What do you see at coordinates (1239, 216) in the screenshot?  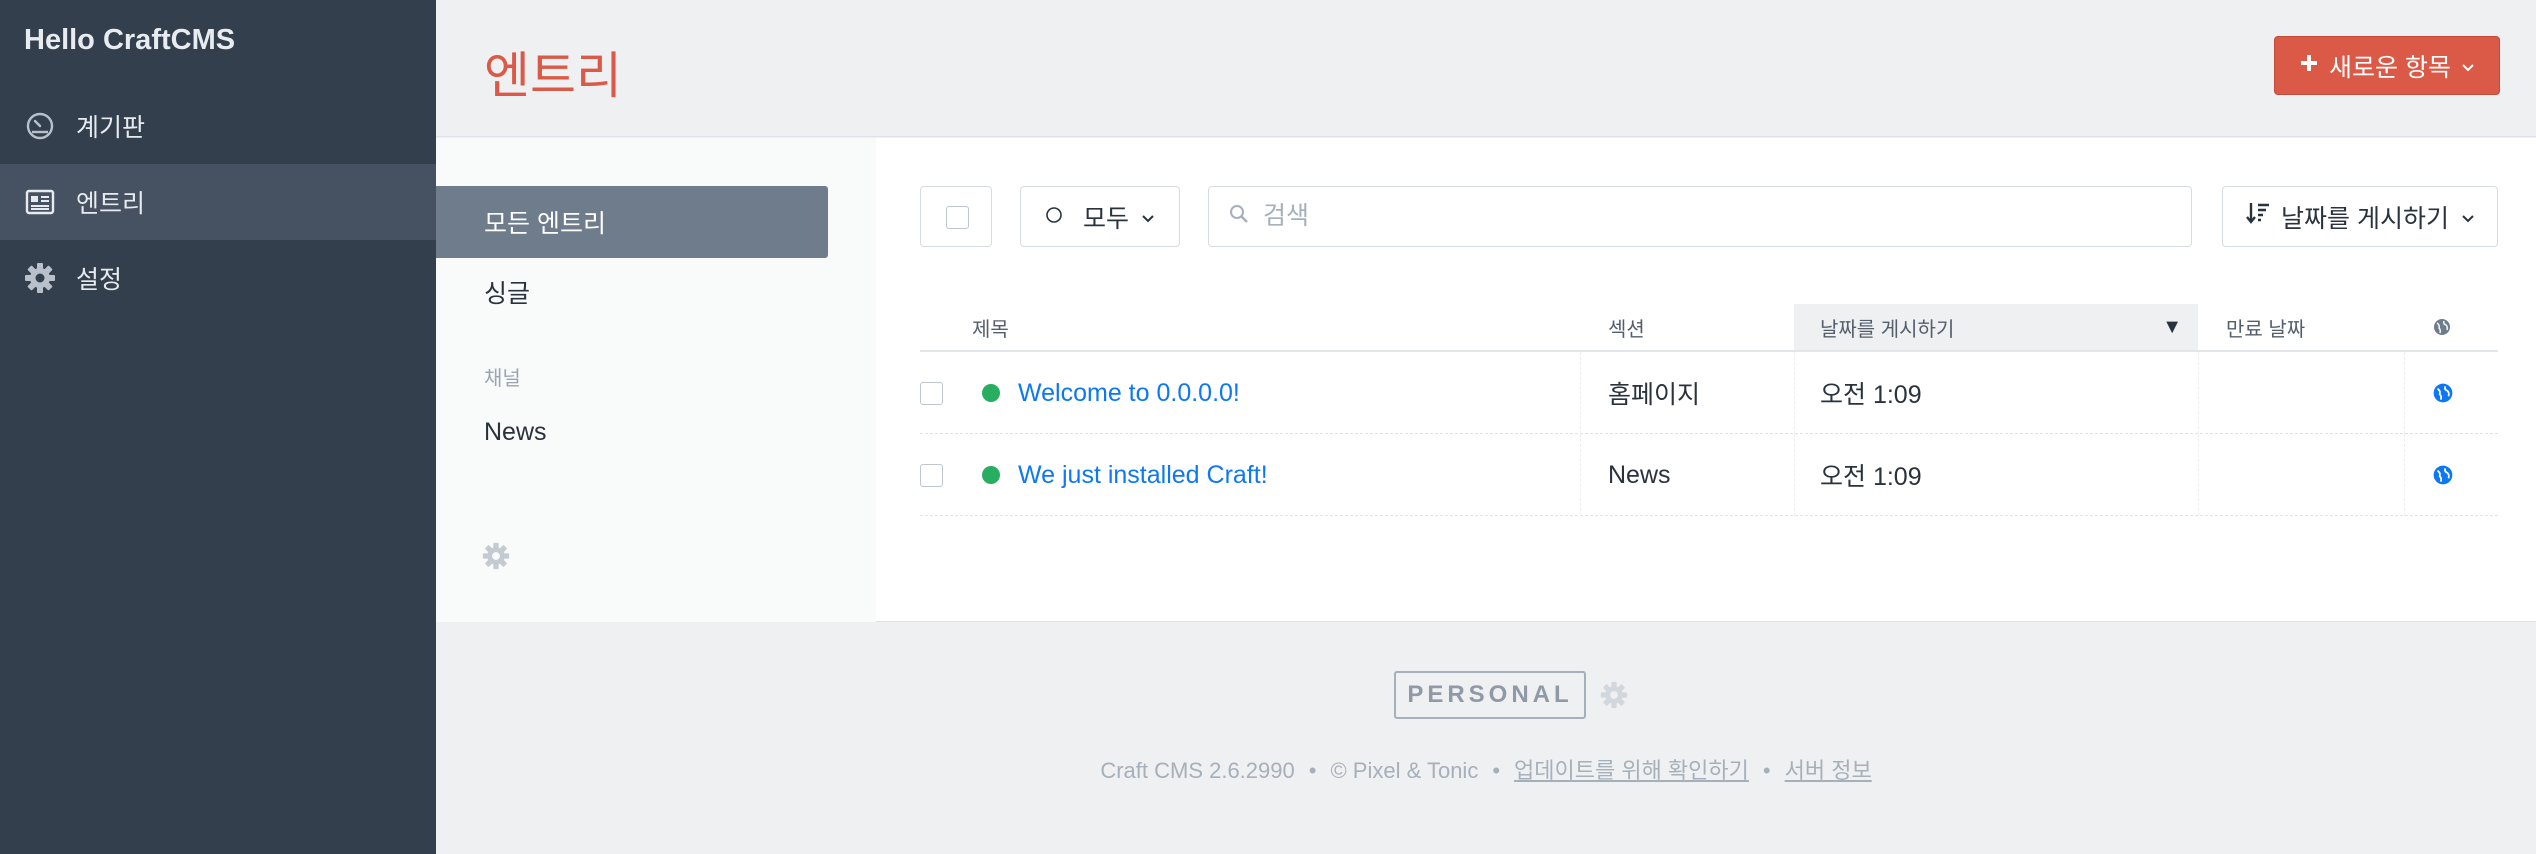 I see `search-icon` at bounding box center [1239, 216].